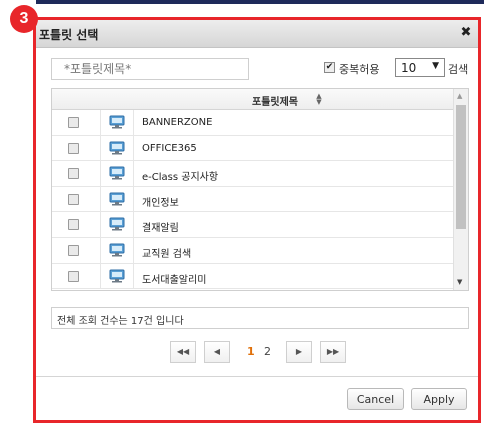 The width and height of the screenshot is (484, 426). What do you see at coordinates (253, 148) in the screenshot?
I see `table-row: OFFICE365` at bounding box center [253, 148].